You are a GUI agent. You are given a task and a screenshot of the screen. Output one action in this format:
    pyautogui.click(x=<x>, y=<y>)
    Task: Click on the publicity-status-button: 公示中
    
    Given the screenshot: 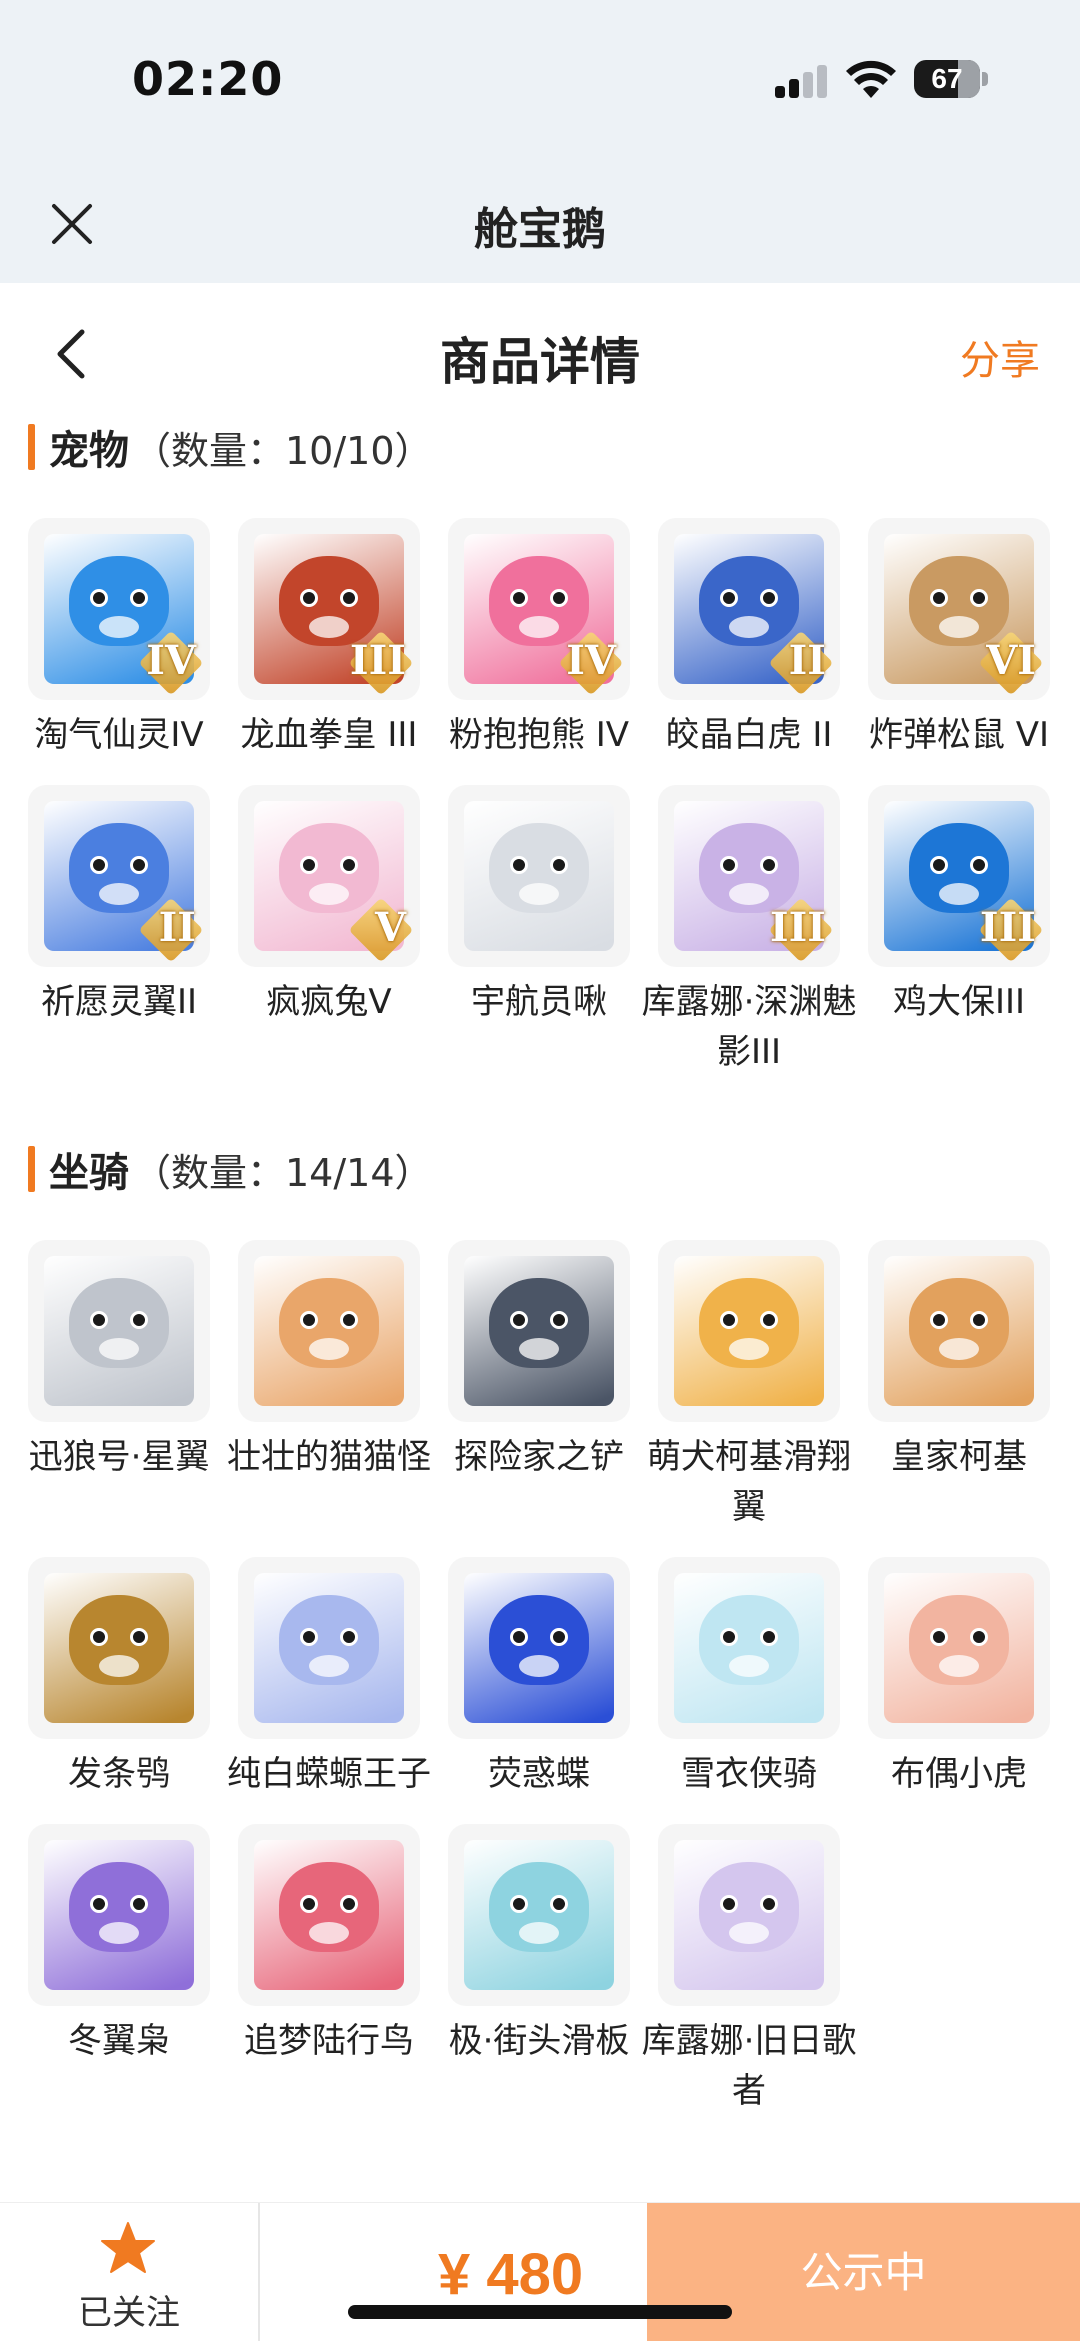 What is the action you would take?
    pyautogui.click(x=863, y=2272)
    